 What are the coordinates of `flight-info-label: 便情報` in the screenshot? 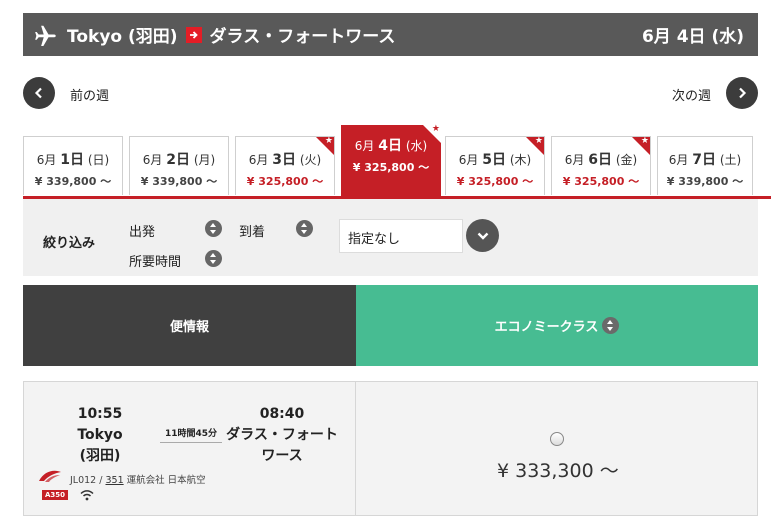 It's located at (189, 327).